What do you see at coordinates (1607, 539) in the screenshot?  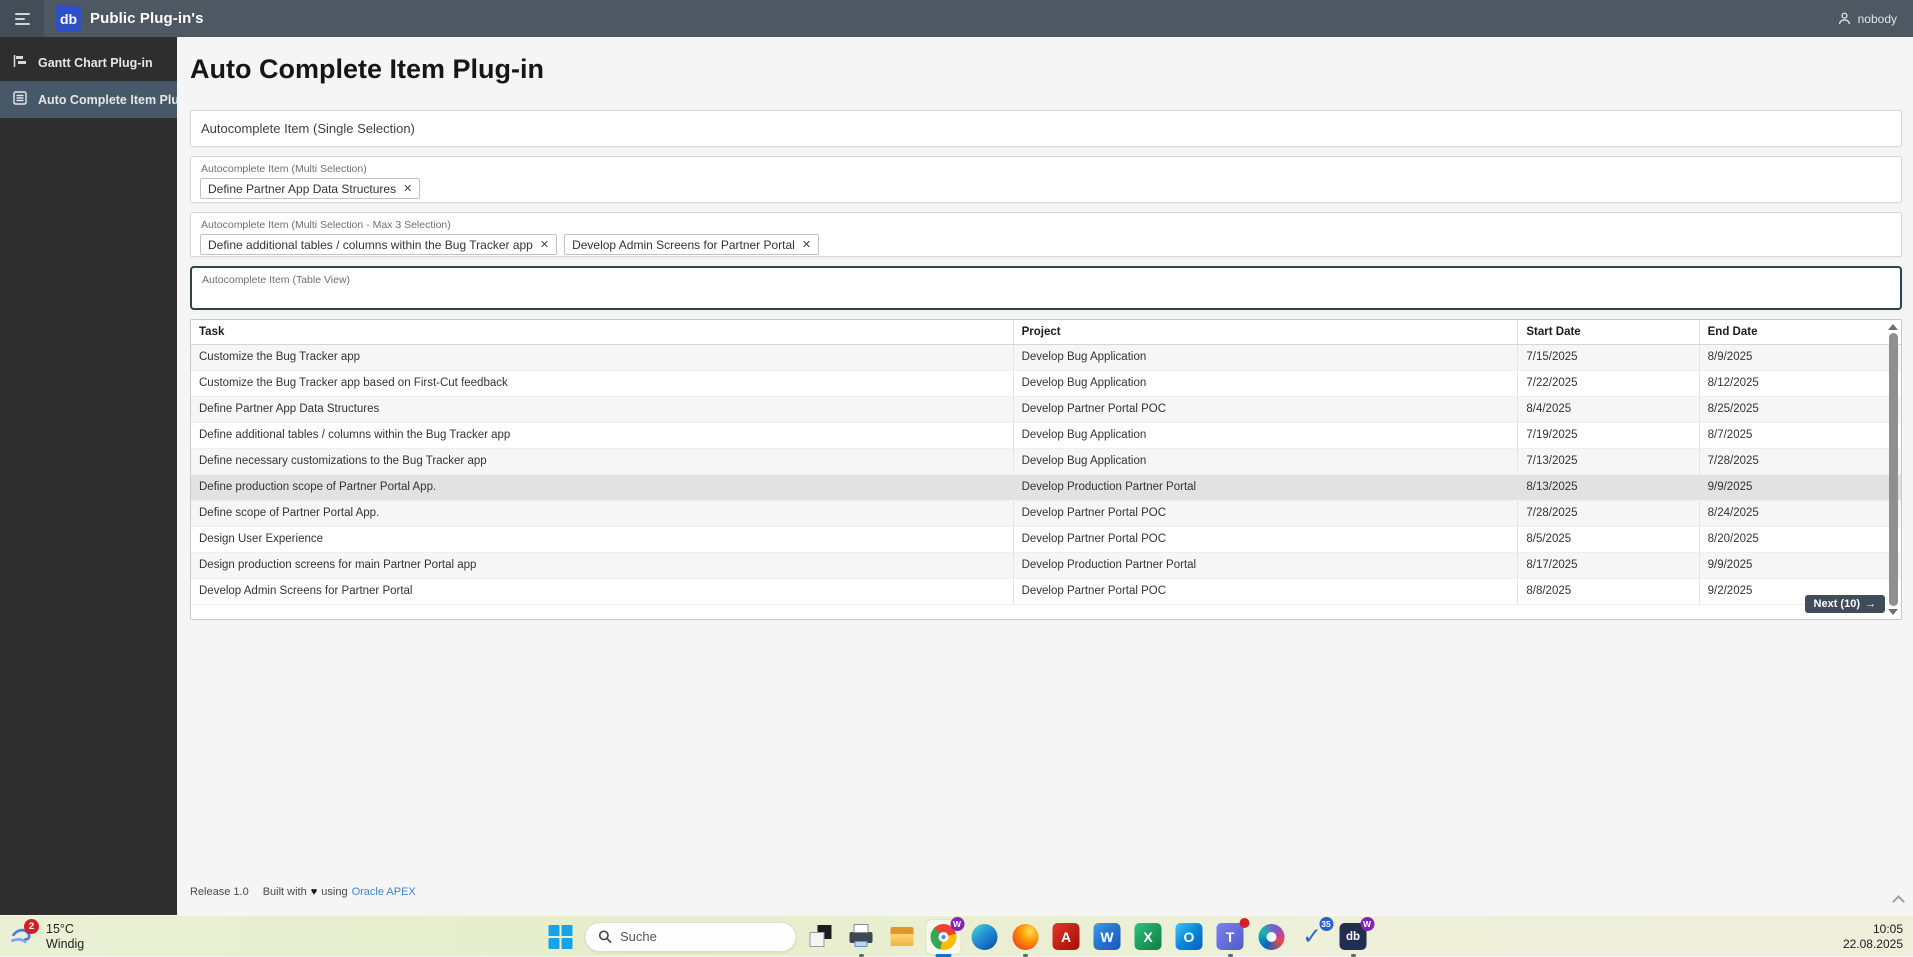 I see `table-cell: 8/5/2025` at bounding box center [1607, 539].